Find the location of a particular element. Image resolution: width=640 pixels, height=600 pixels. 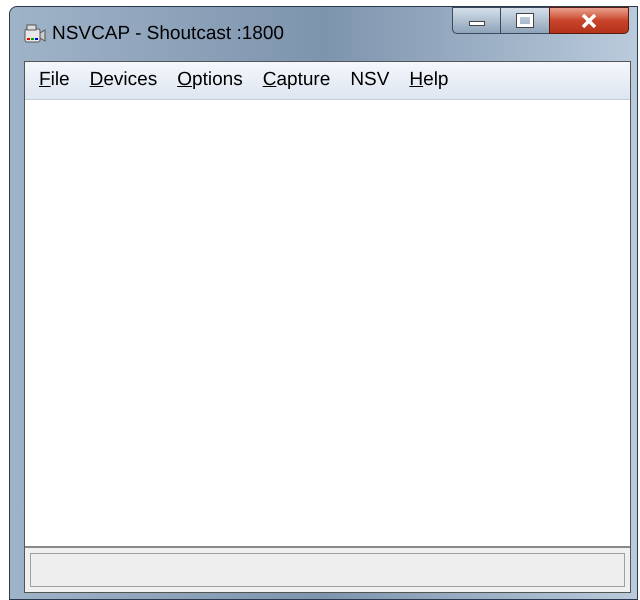

close-button is located at coordinates (589, 20).